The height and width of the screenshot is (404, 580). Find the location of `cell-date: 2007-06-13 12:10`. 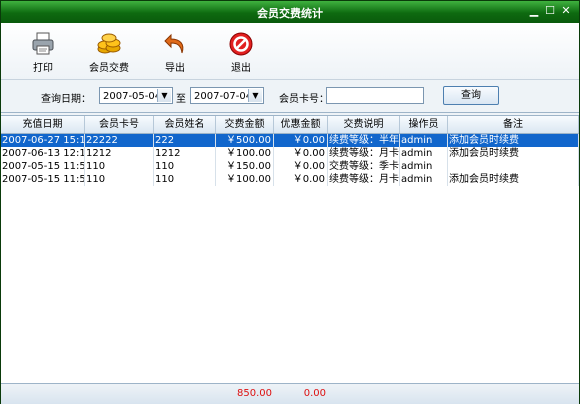

cell-date: 2007-06-13 12:10 is located at coordinates (43, 153).